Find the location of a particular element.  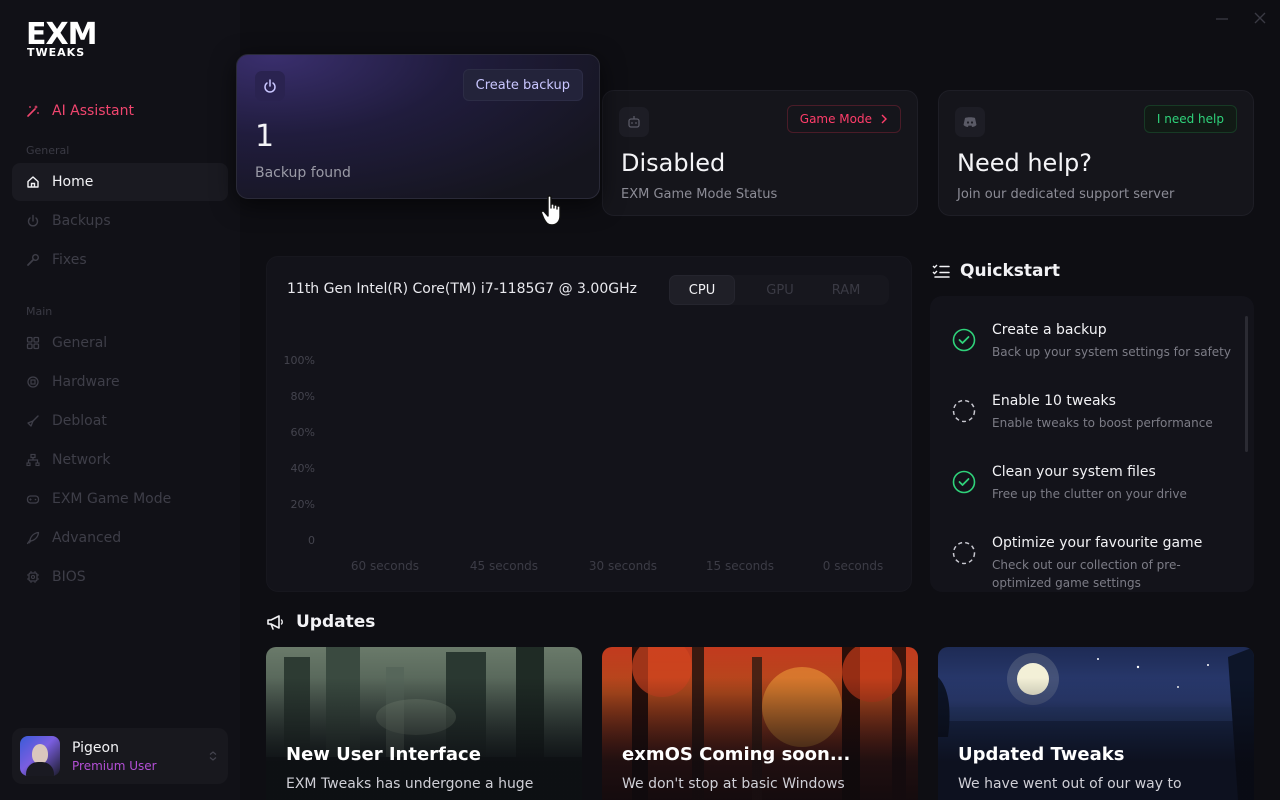

quickstart-item-desc: Back up your system settings for safety is located at coordinates (1111, 352).